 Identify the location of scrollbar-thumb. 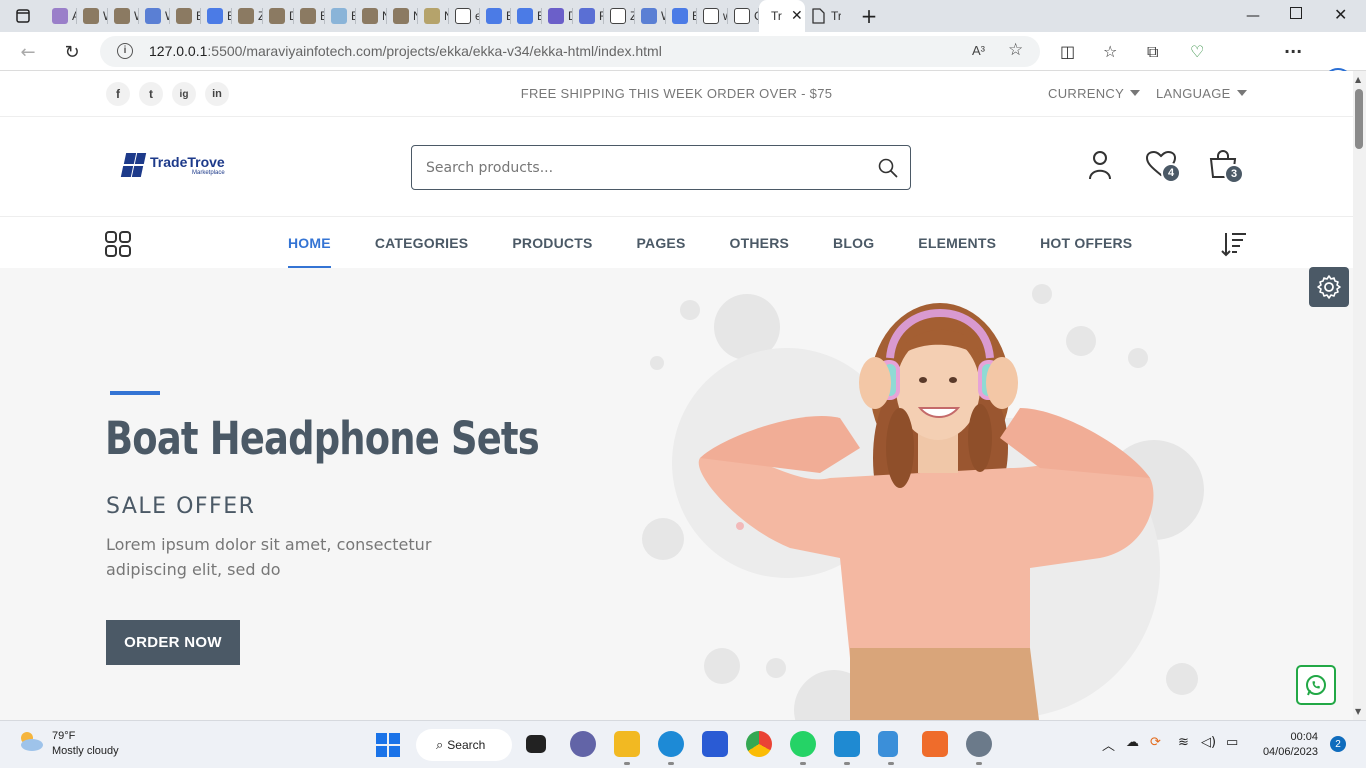
(1359, 119).